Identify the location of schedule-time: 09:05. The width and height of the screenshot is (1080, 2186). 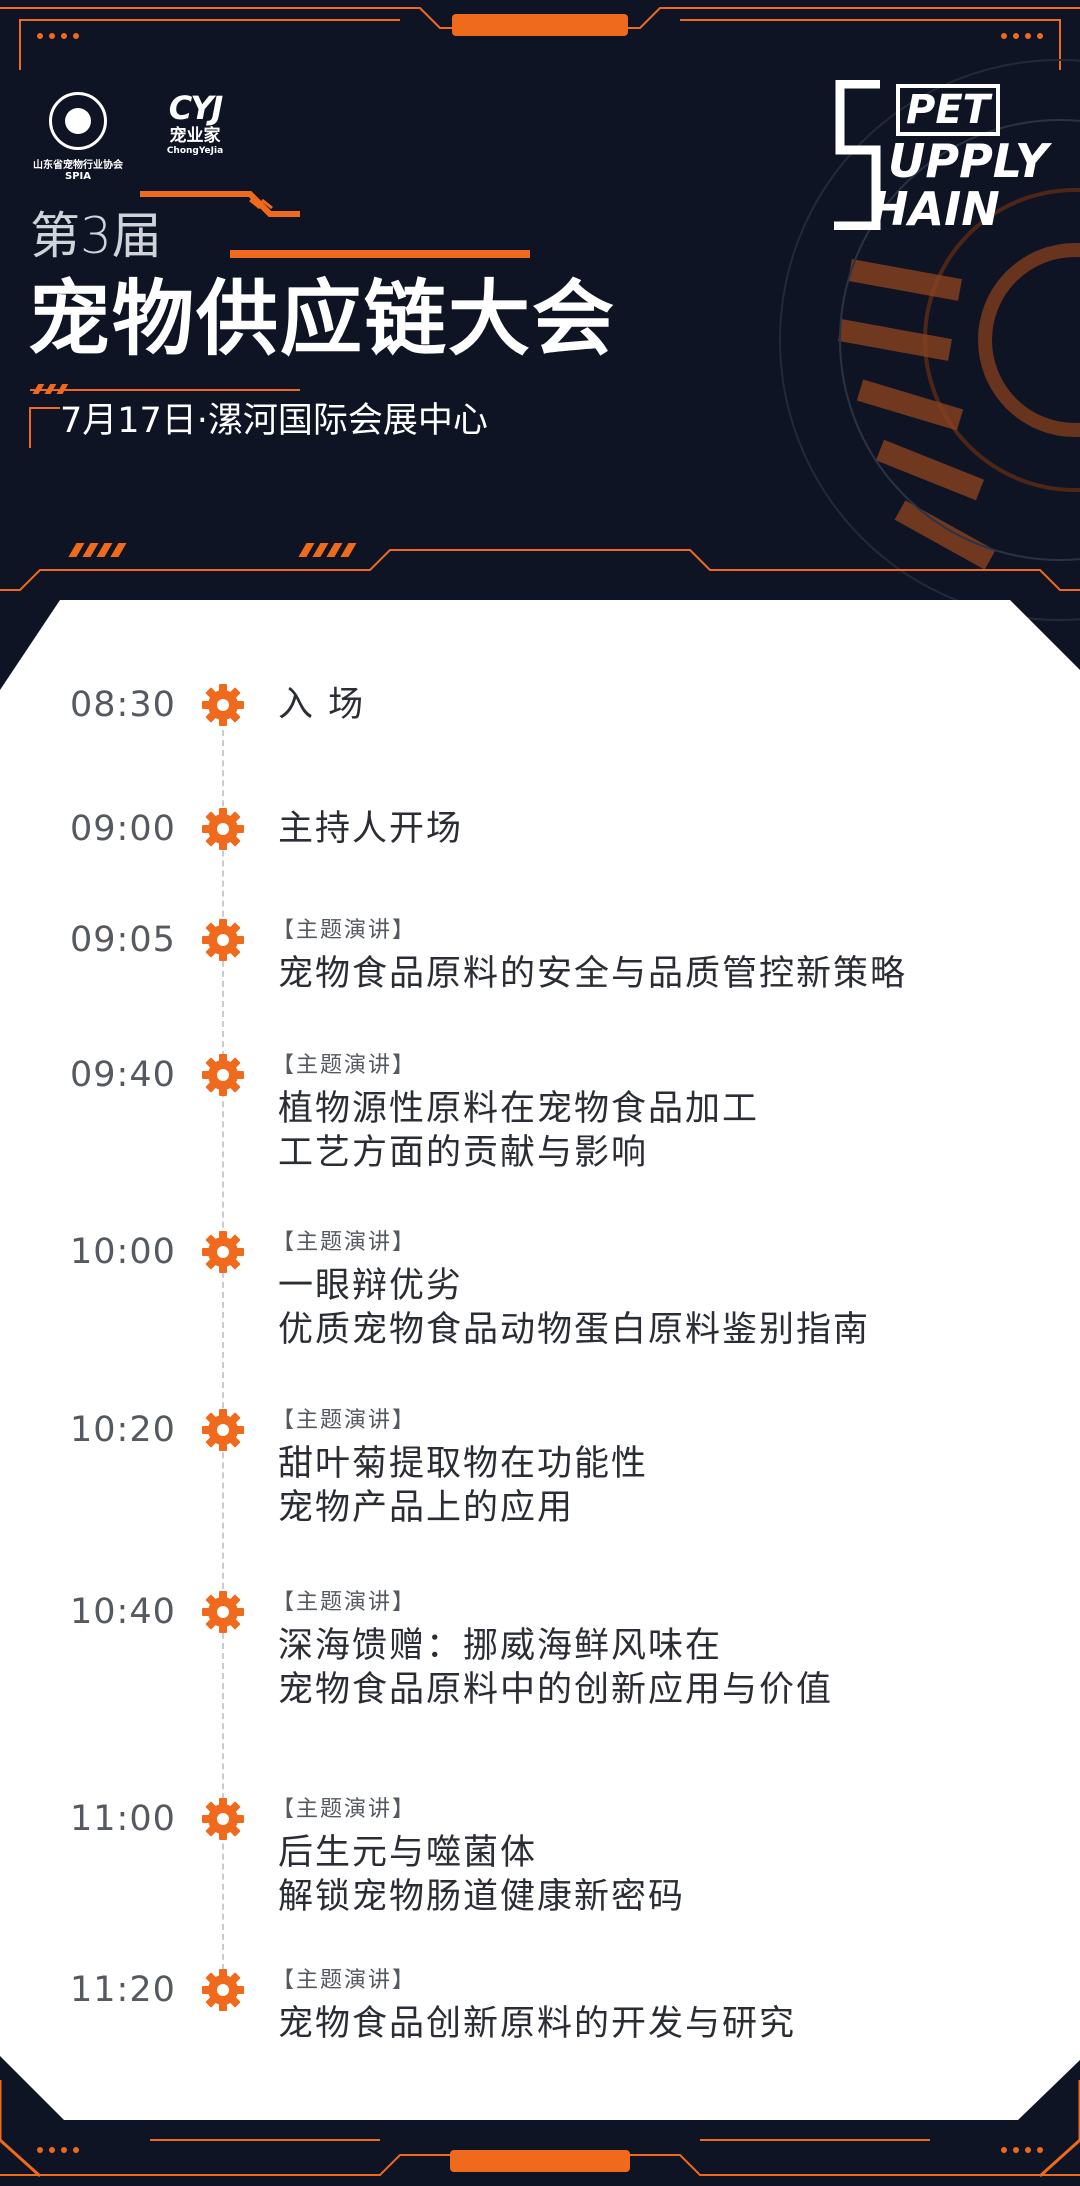
(123, 940).